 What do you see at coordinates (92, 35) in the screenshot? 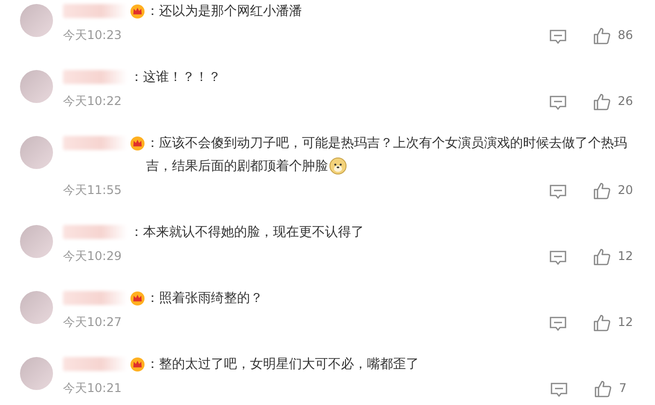
I see `comment-time: 今天10:23` at bounding box center [92, 35].